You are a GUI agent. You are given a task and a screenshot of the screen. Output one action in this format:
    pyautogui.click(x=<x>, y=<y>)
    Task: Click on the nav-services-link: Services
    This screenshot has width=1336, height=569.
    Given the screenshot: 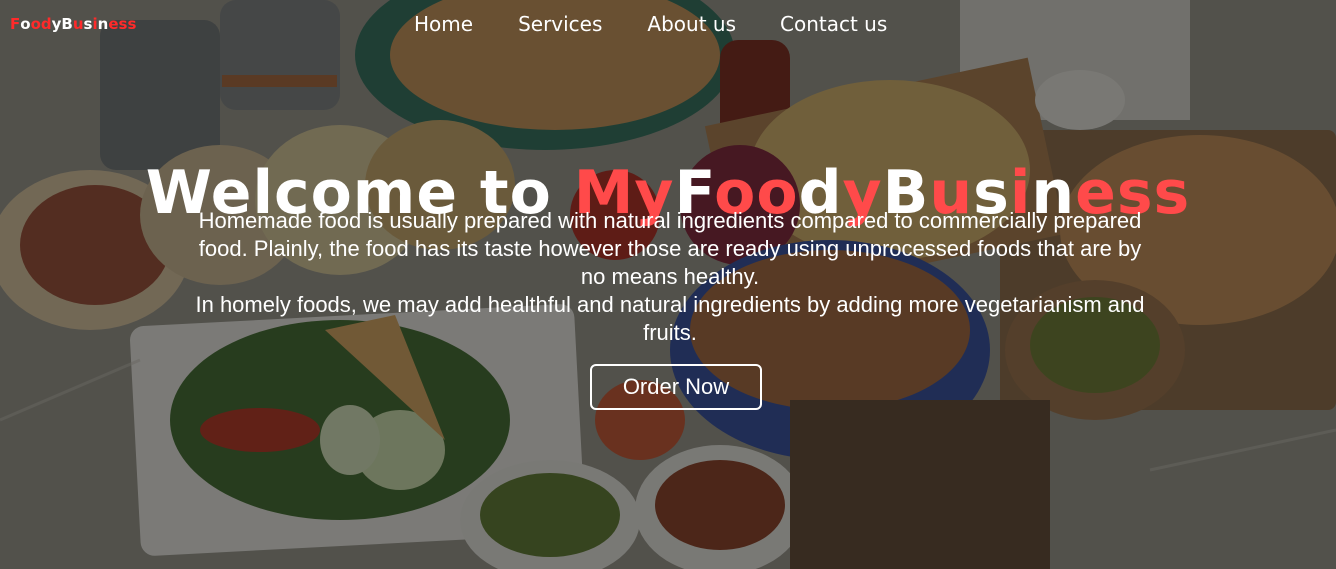 What is the action you would take?
    pyautogui.click(x=560, y=24)
    